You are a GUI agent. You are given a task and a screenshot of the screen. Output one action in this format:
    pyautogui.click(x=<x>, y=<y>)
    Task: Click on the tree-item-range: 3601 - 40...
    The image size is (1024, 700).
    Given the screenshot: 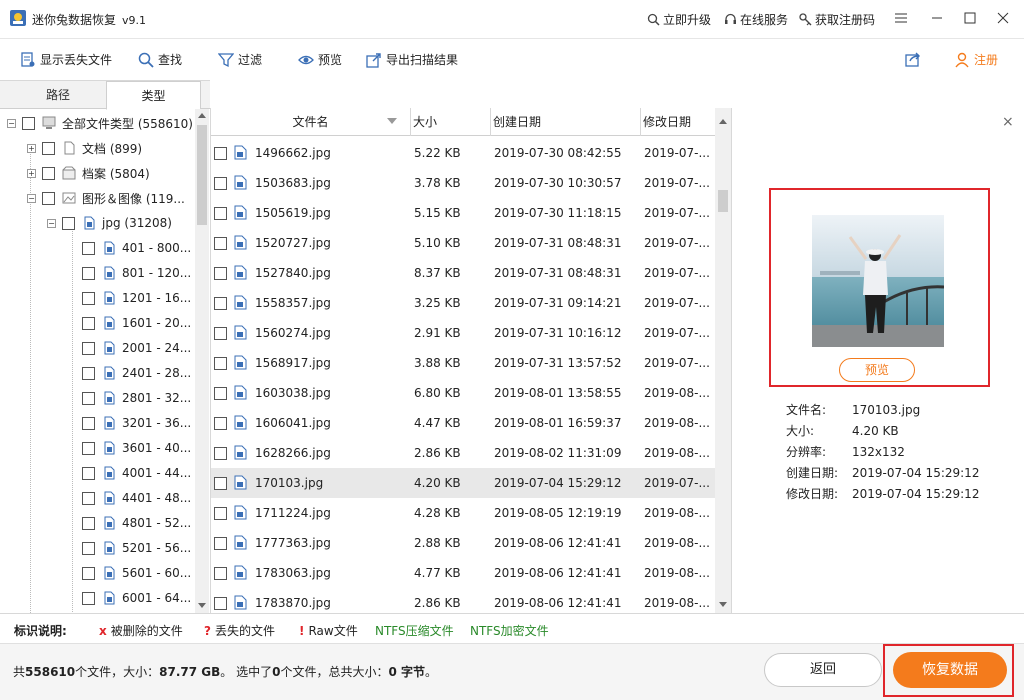 What is the action you would take?
    pyautogui.click(x=136, y=448)
    